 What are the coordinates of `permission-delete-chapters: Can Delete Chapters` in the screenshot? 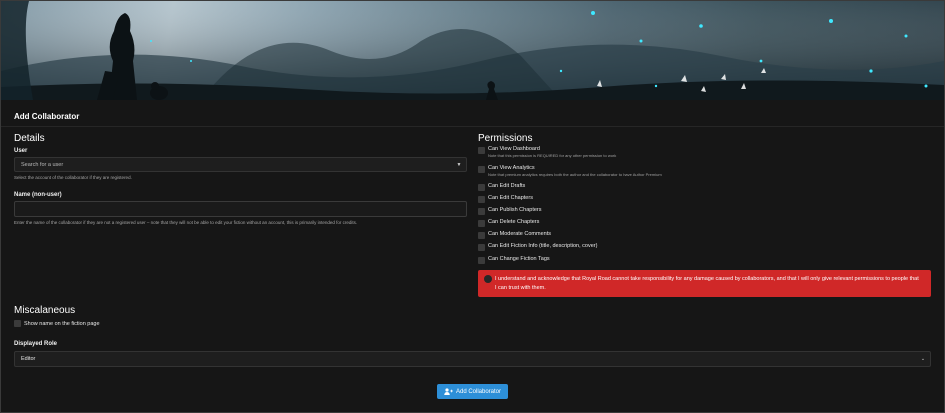 It's located at (508, 223).